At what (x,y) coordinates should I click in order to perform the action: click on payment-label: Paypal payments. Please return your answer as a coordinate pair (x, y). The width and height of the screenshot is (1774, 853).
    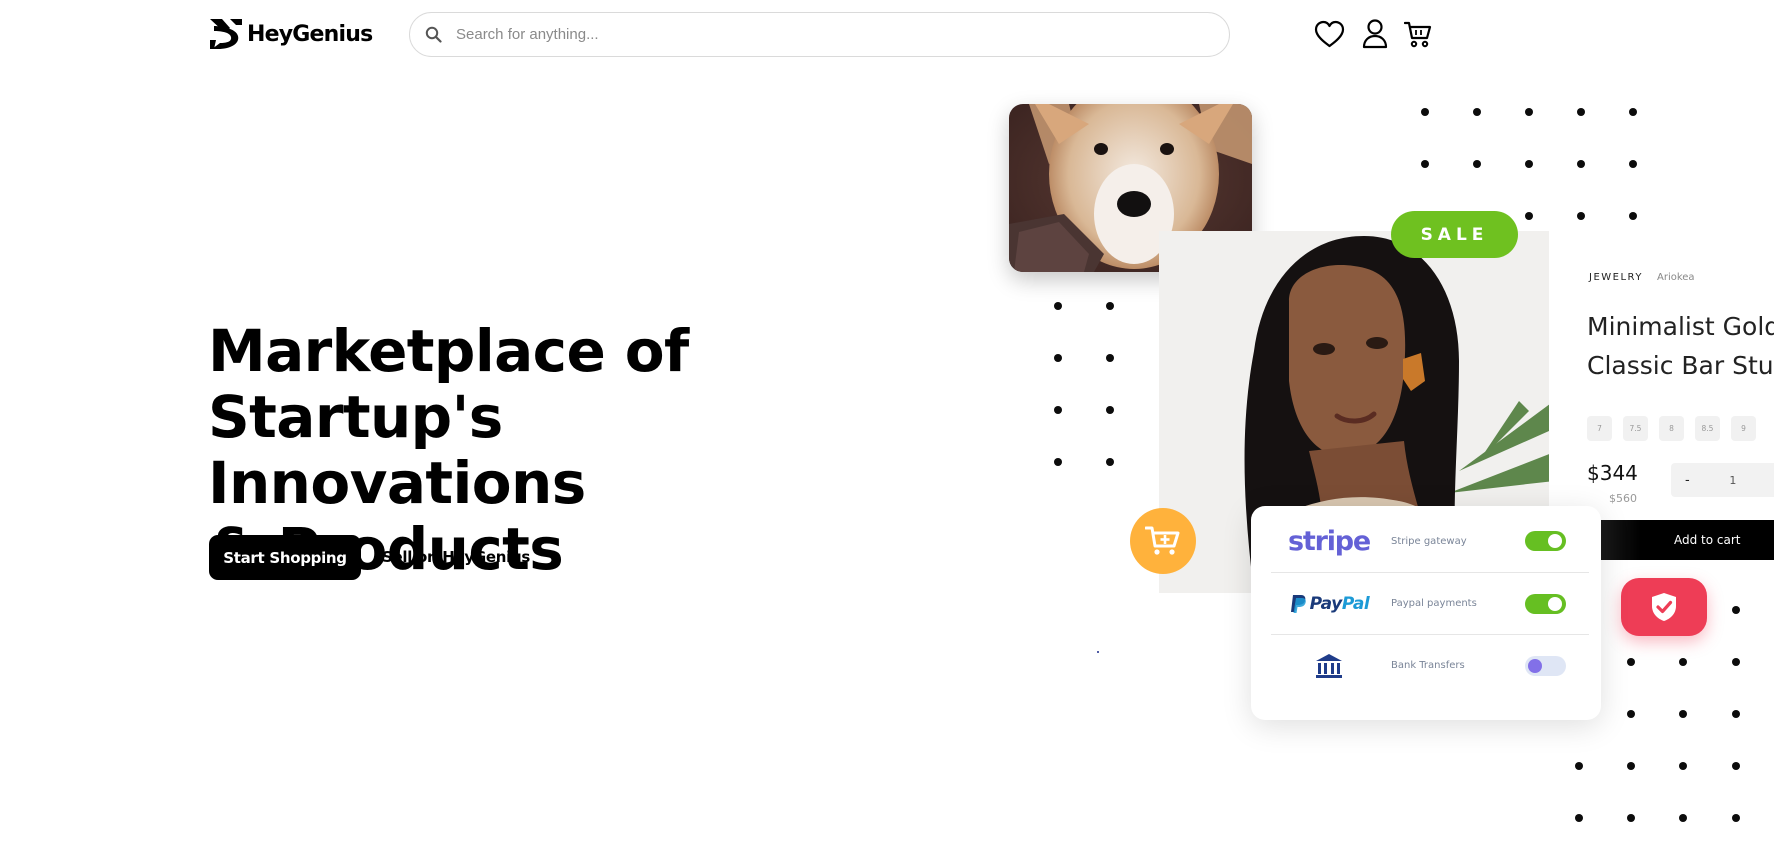
    Looking at the image, I should click on (1434, 603).